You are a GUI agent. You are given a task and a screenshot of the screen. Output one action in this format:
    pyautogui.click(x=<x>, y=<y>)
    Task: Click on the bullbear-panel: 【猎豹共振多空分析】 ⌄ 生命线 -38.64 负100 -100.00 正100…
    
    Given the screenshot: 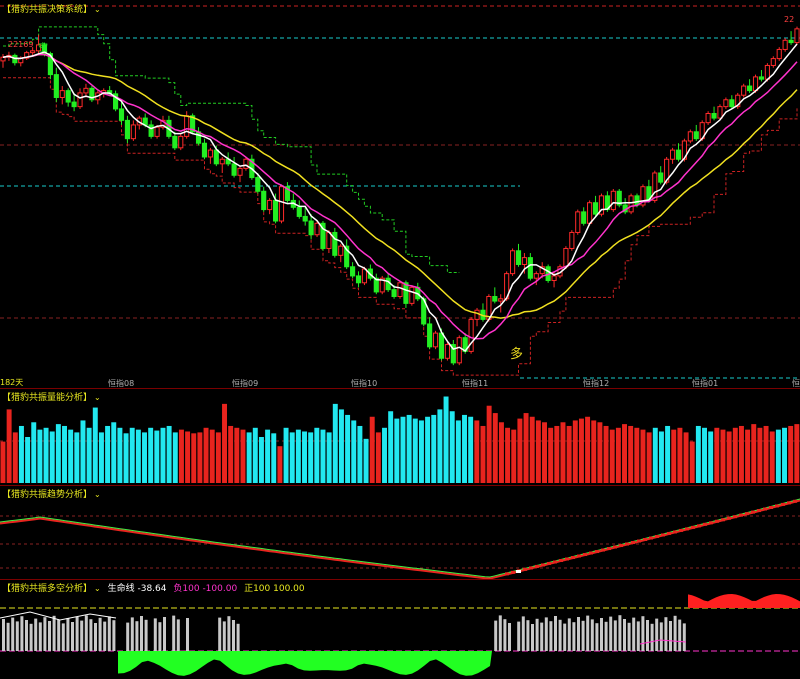 What is the action you would take?
    pyautogui.click(x=400, y=629)
    